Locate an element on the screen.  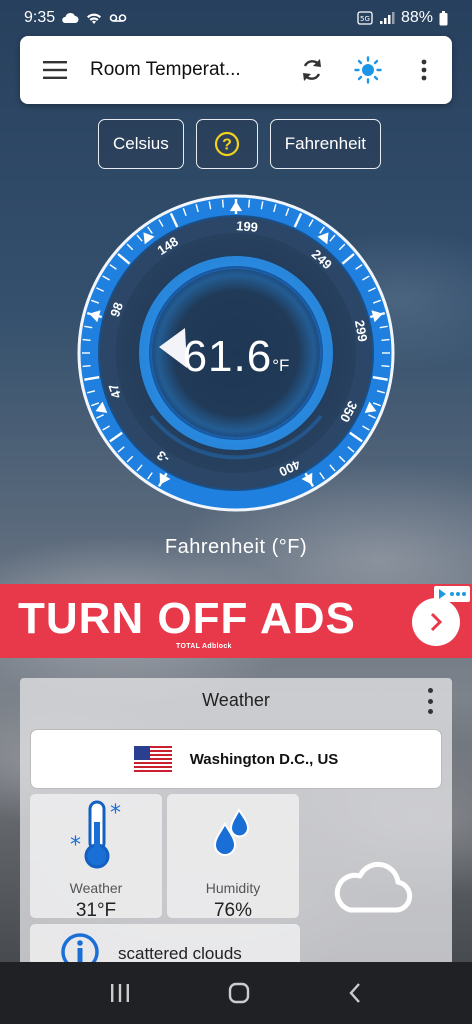
weather-more-button is located at coordinates (430, 701).